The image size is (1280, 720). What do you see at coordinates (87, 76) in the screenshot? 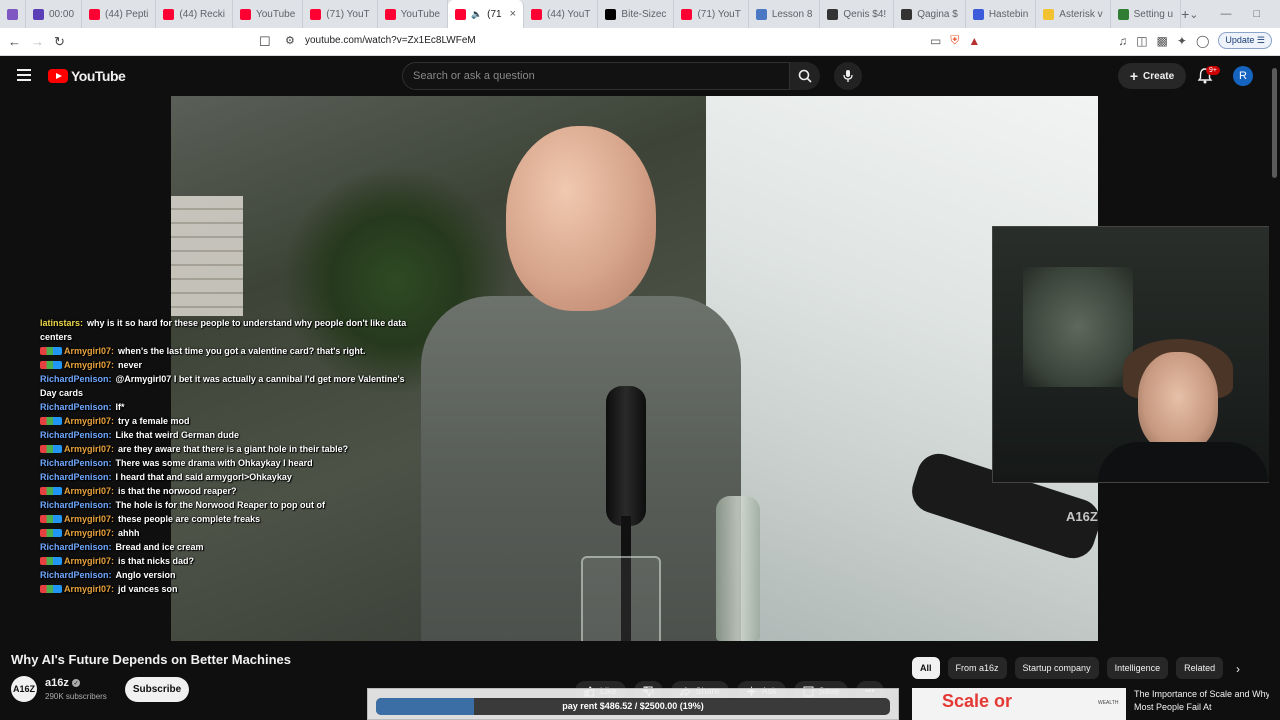
I see `youtube-logo: YouTube` at bounding box center [87, 76].